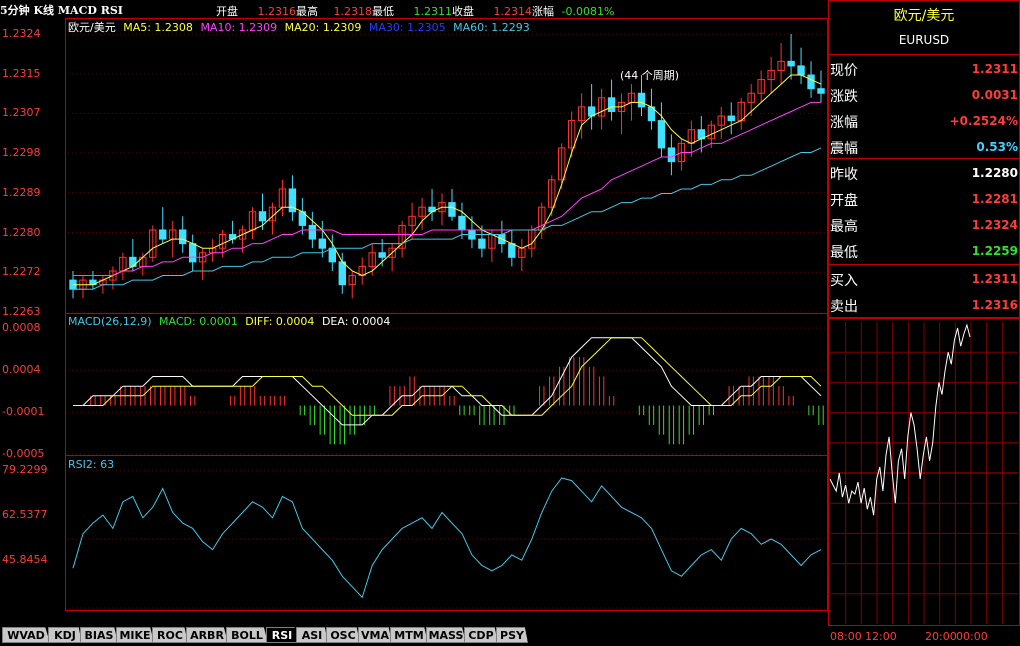 This screenshot has width=1020, height=646. I want to click on intraday-time-start: 08:00, so click(846, 636).